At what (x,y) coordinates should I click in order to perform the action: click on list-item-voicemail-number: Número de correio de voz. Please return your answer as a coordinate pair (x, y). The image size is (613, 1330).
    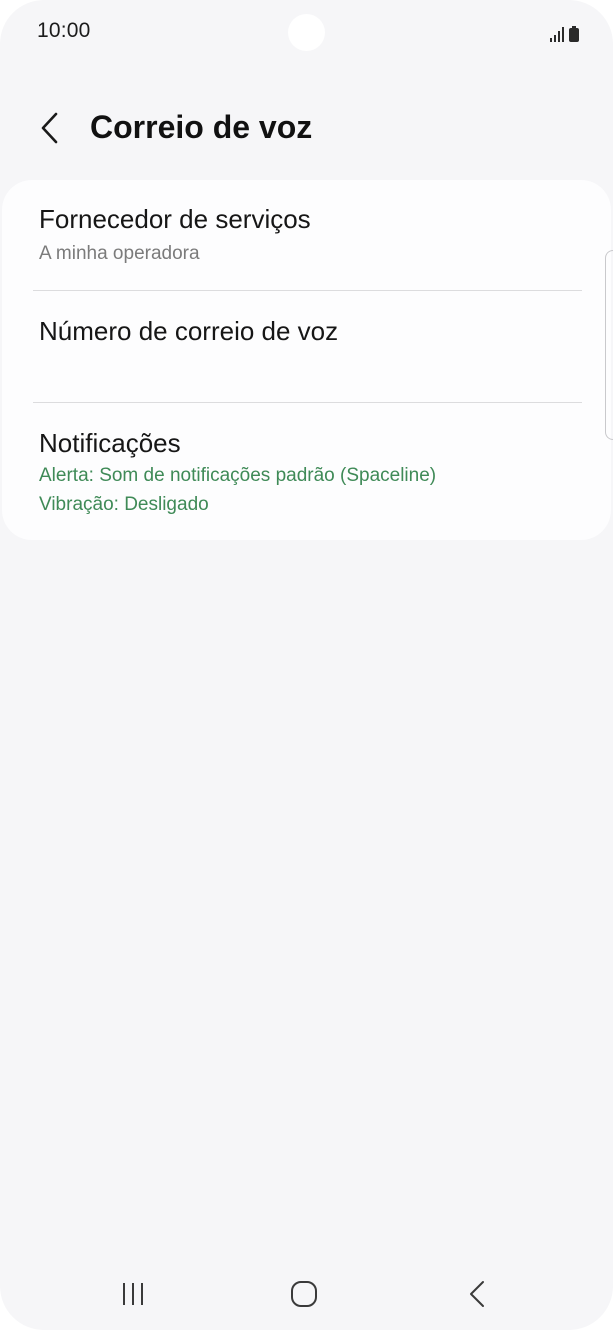
    Looking at the image, I should click on (306, 346).